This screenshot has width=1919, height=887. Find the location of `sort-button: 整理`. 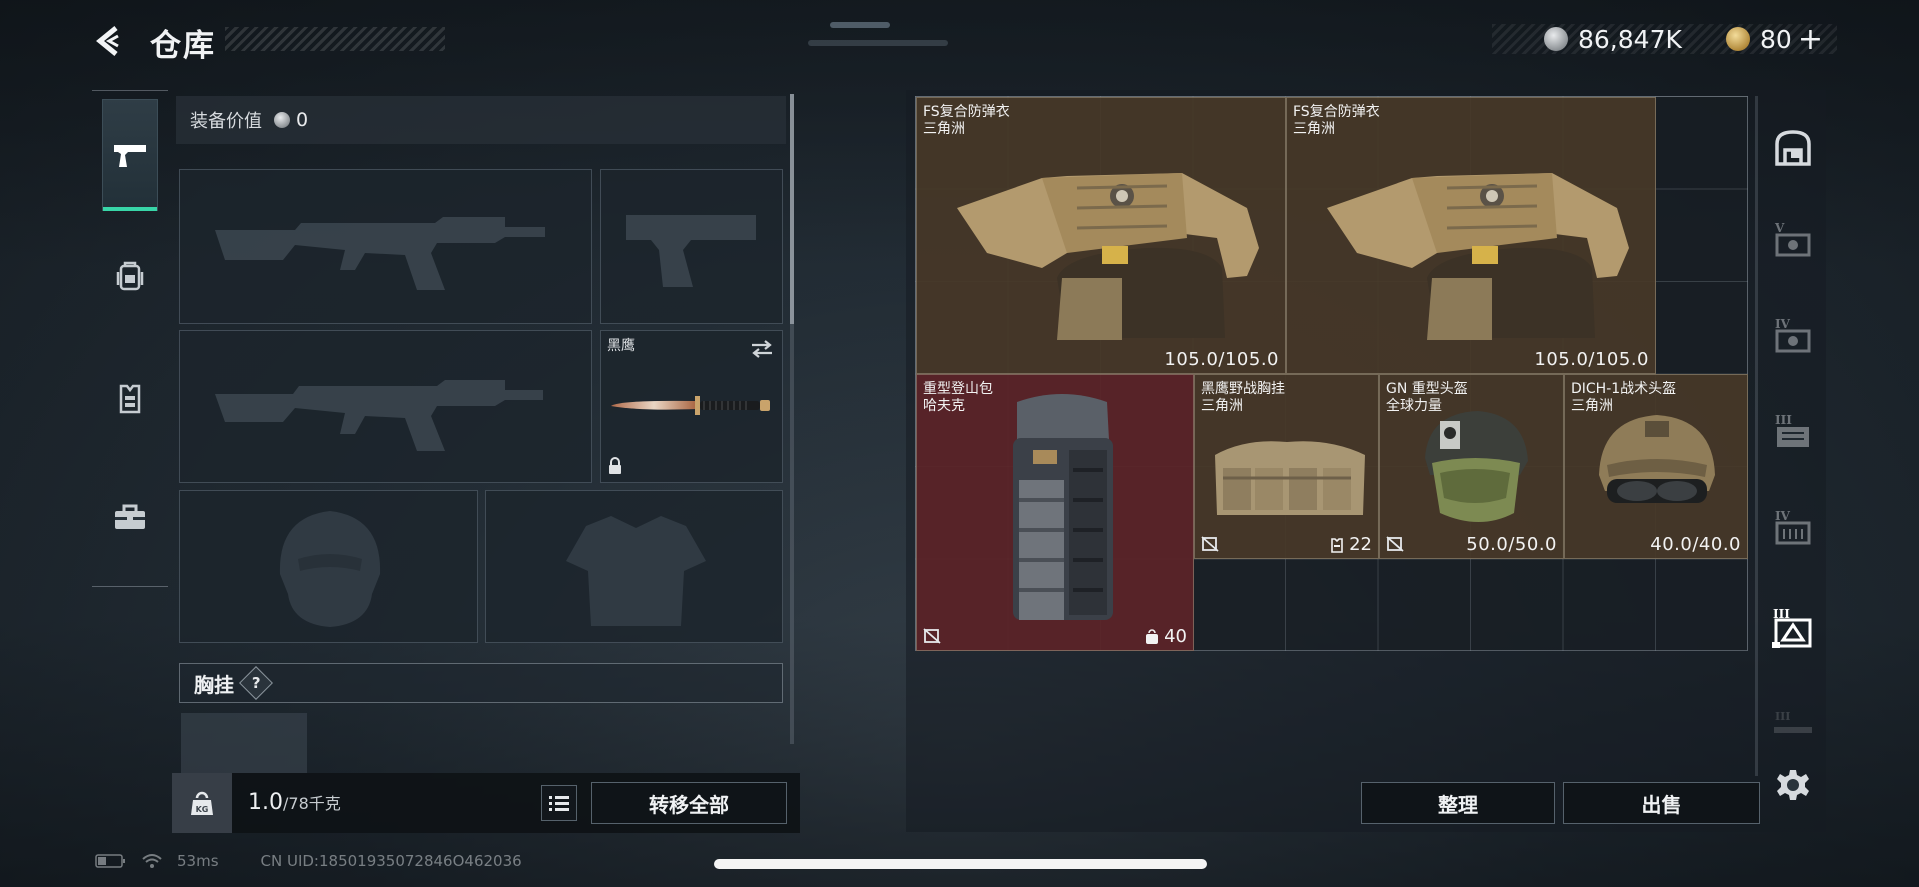

sort-button: 整理 is located at coordinates (1458, 803).